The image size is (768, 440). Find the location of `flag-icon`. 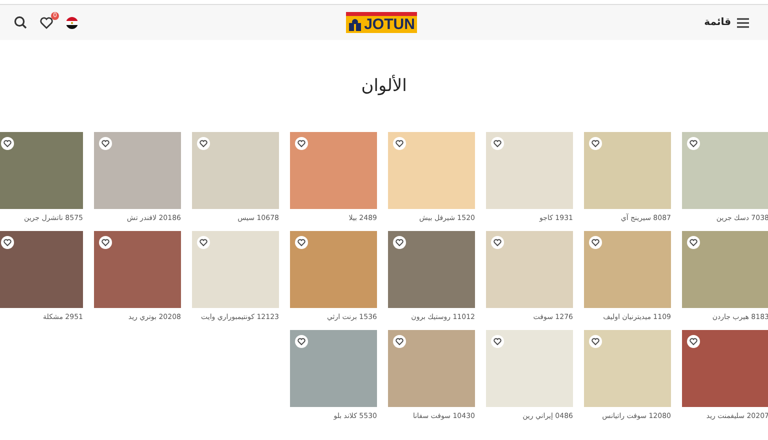

flag-icon is located at coordinates (72, 22).